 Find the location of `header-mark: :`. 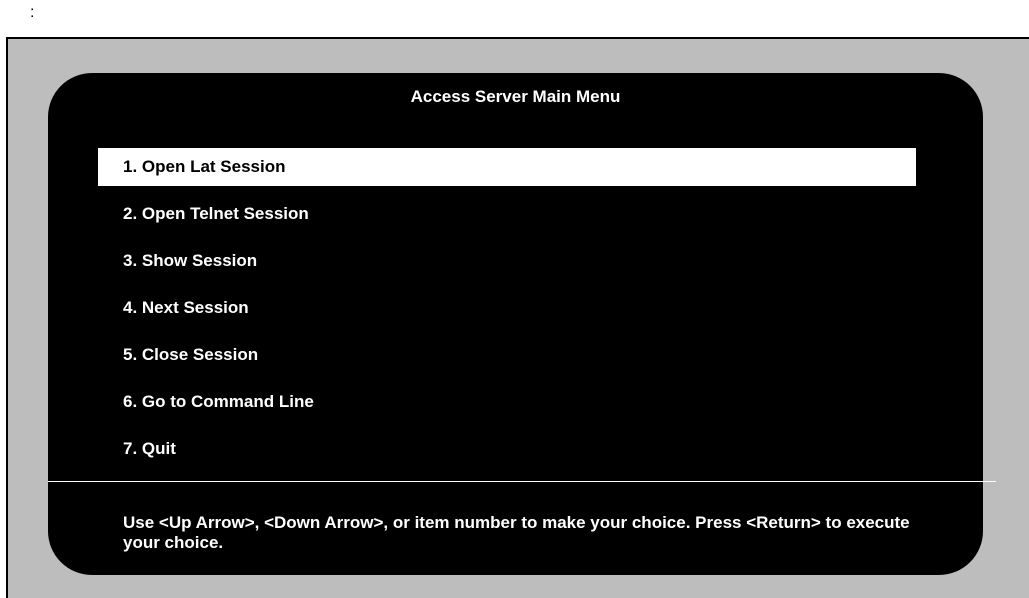

header-mark: : is located at coordinates (32, 12).